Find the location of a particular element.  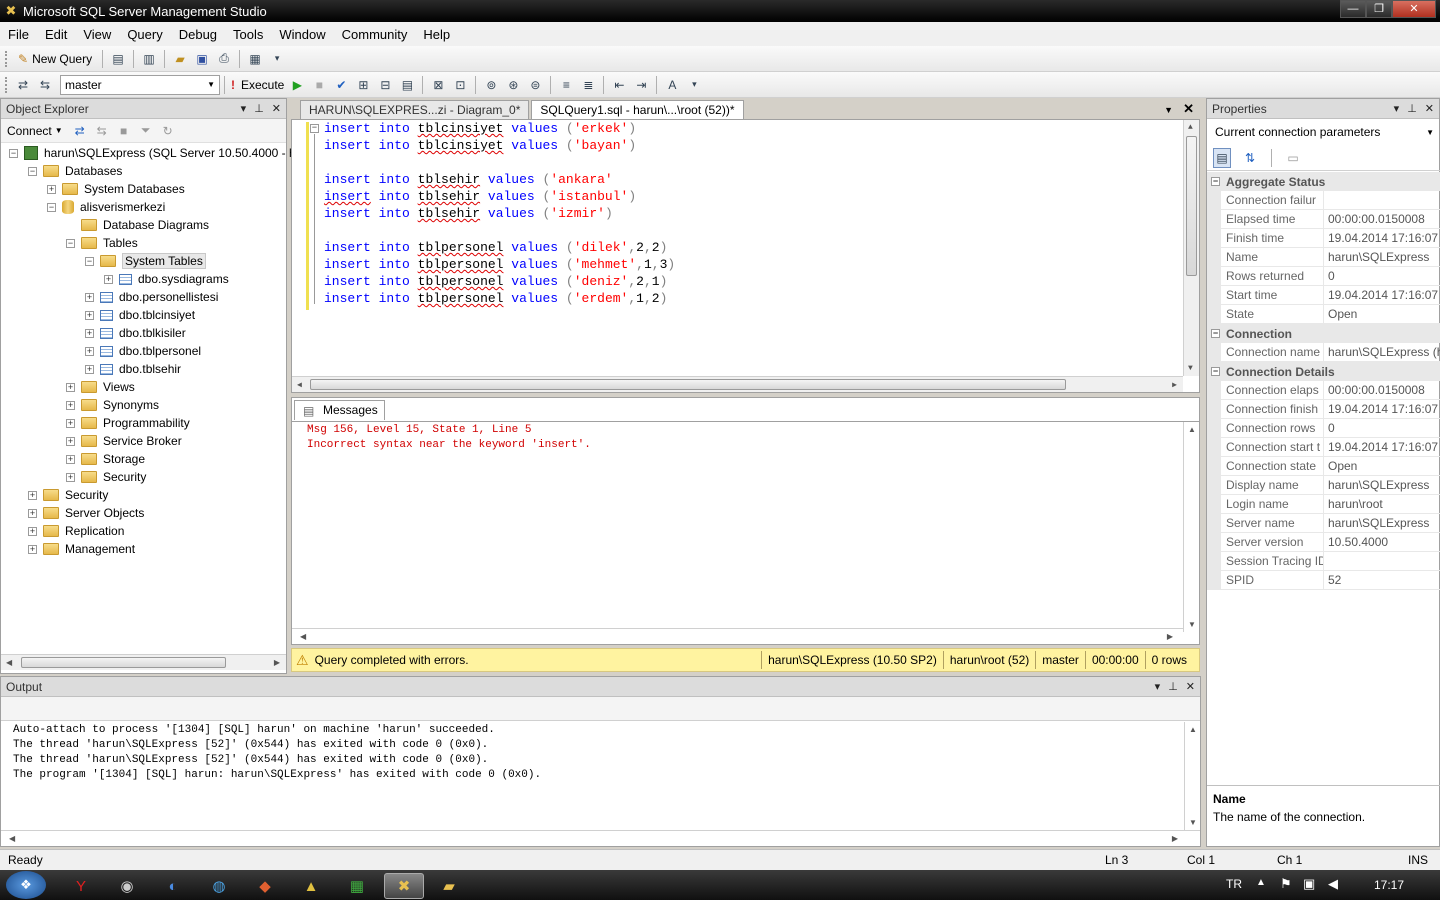

language-indicator: TR is located at coordinates (1234, 884).